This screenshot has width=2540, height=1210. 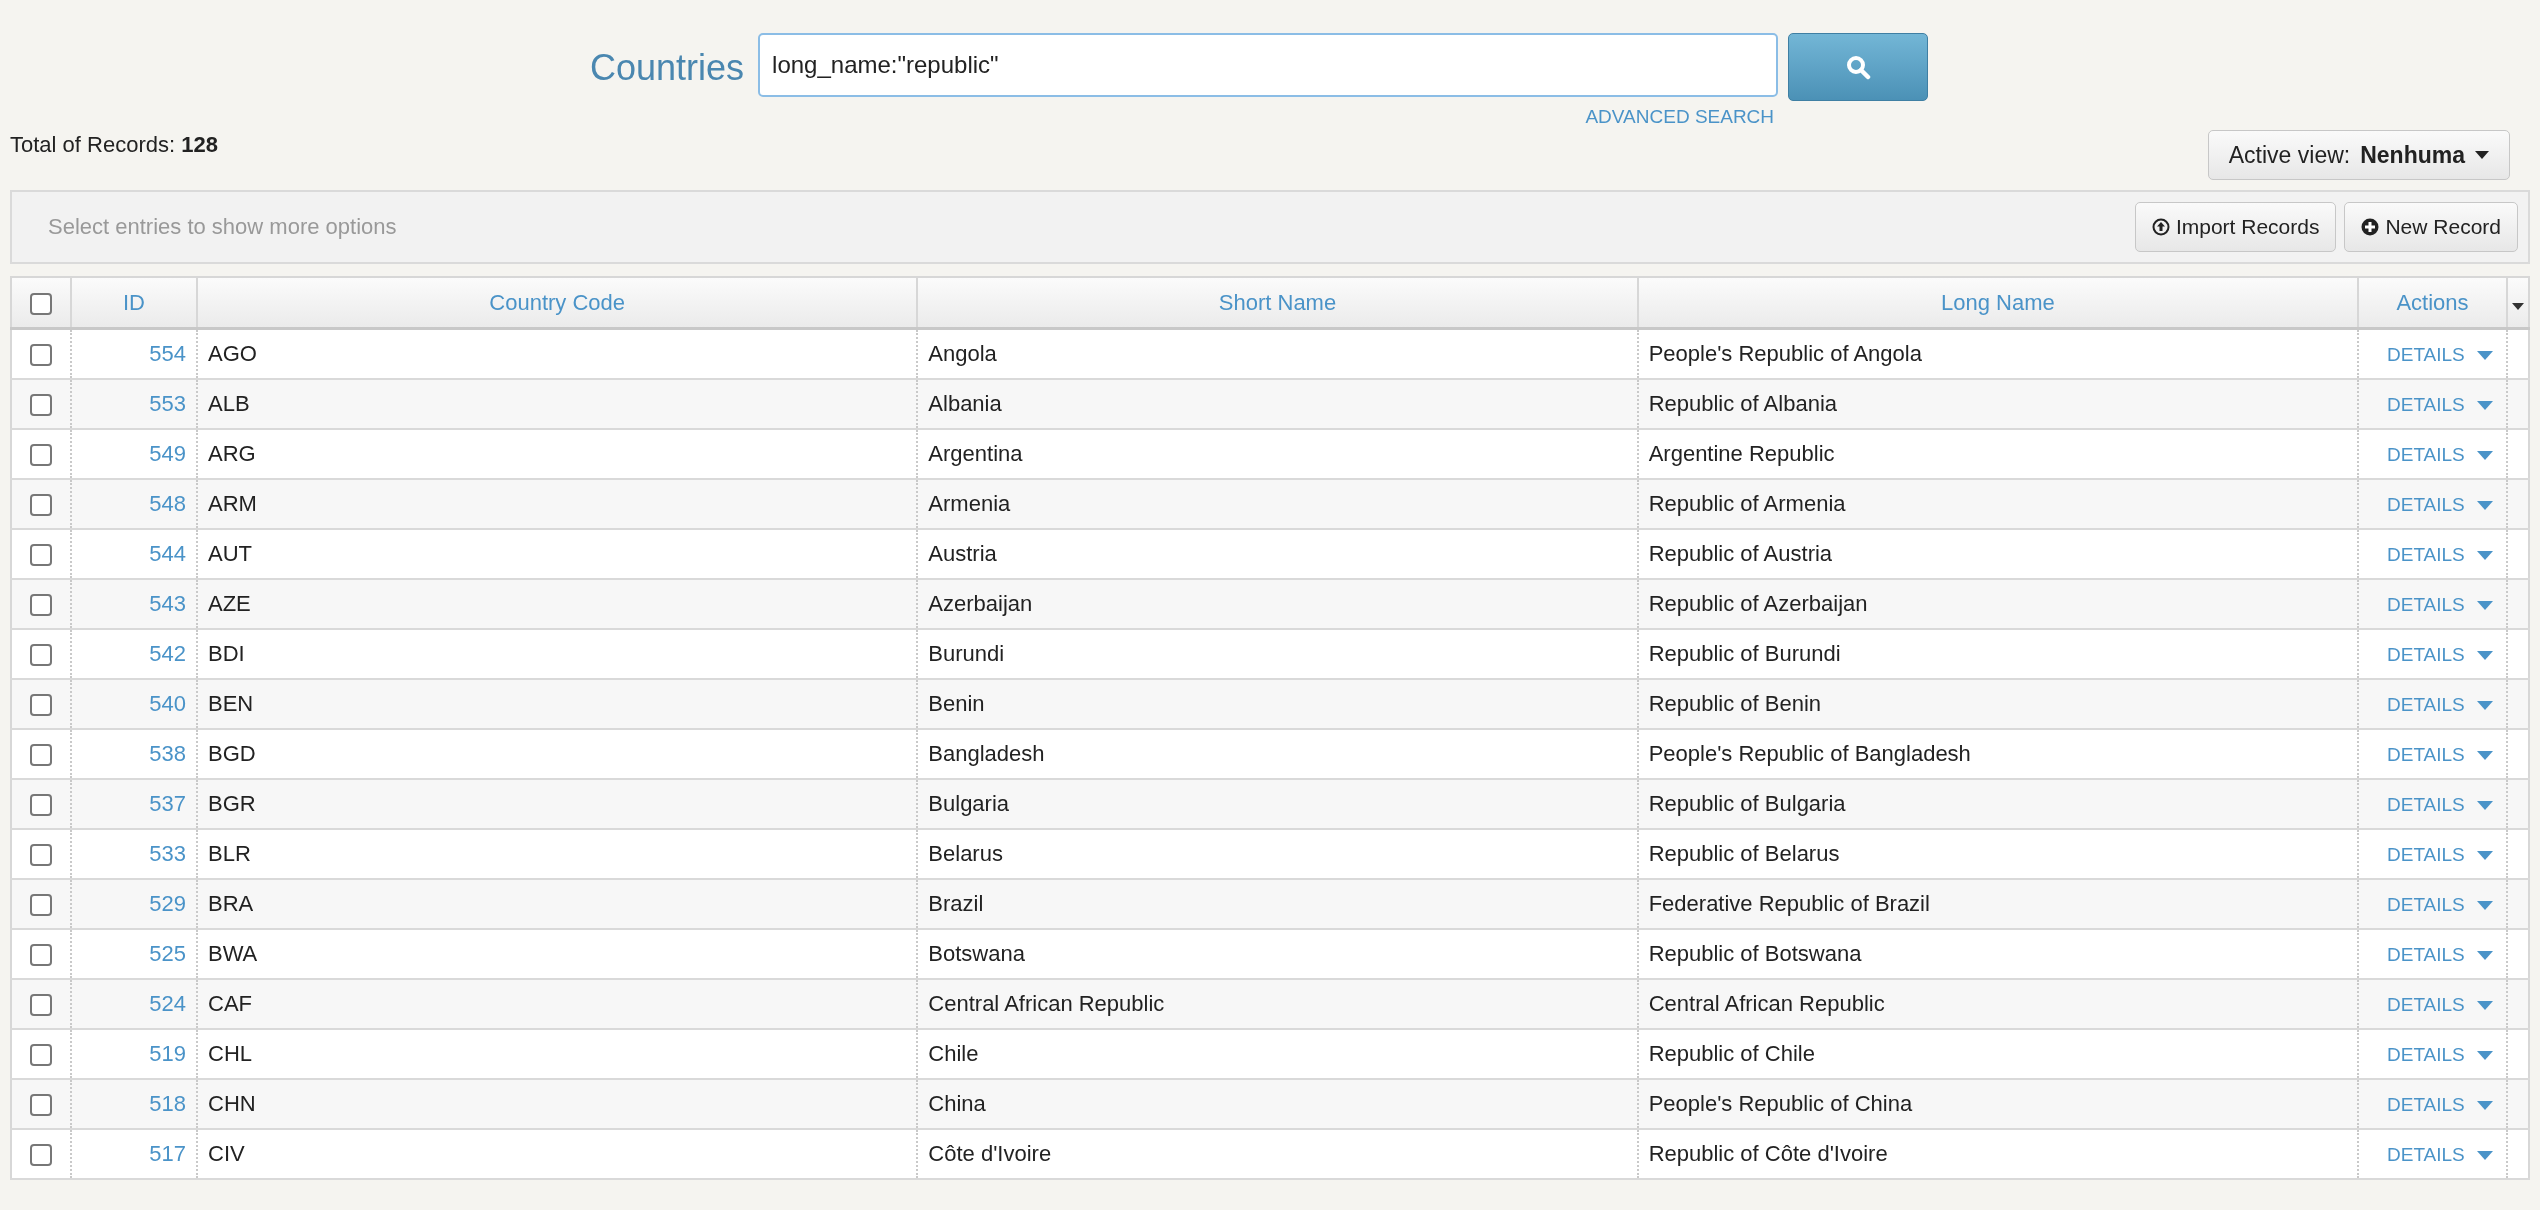 I want to click on long-name-cell: Republic of Bulgaria, so click(x=1997, y=804).